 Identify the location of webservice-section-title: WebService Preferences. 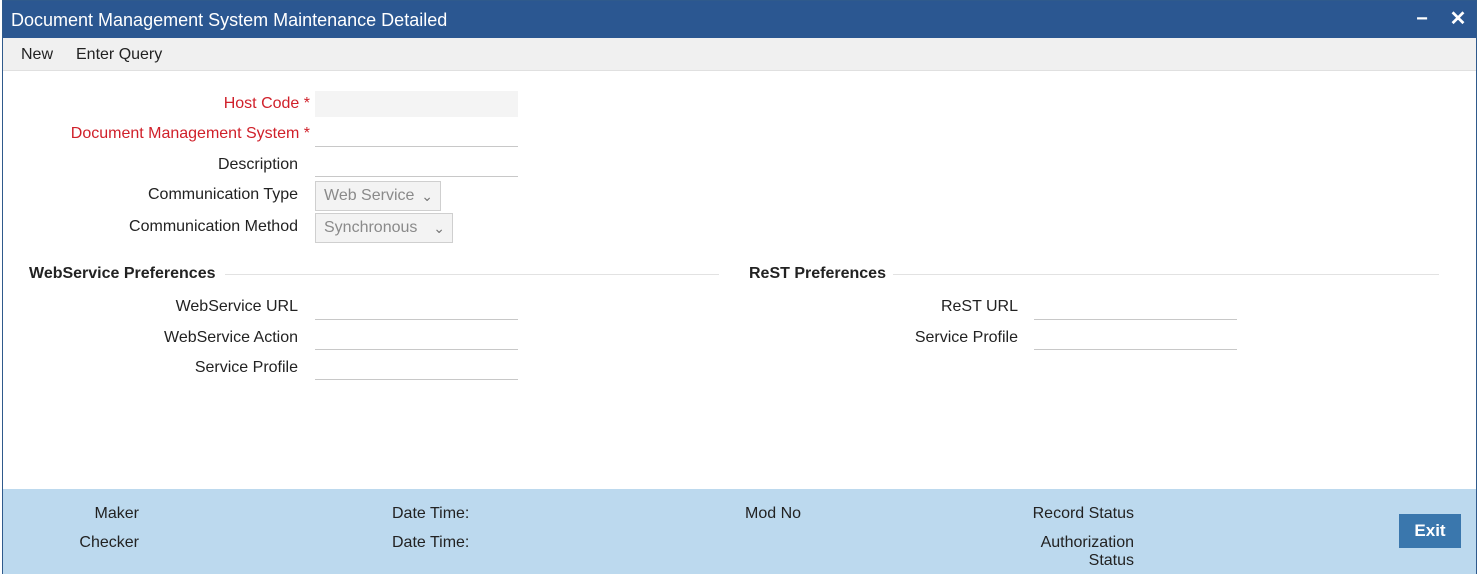
(122, 273).